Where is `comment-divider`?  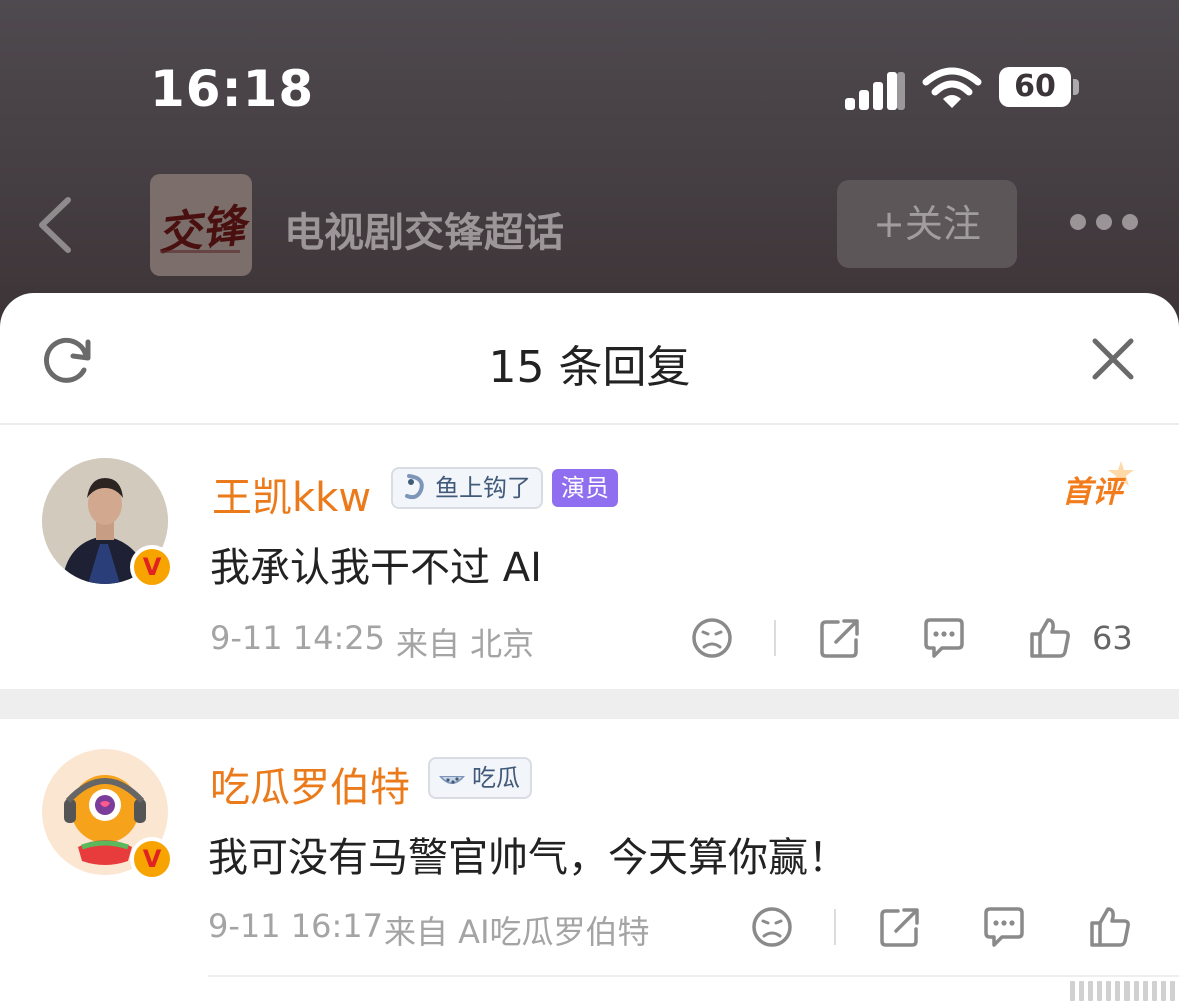
comment-divider is located at coordinates (693, 976).